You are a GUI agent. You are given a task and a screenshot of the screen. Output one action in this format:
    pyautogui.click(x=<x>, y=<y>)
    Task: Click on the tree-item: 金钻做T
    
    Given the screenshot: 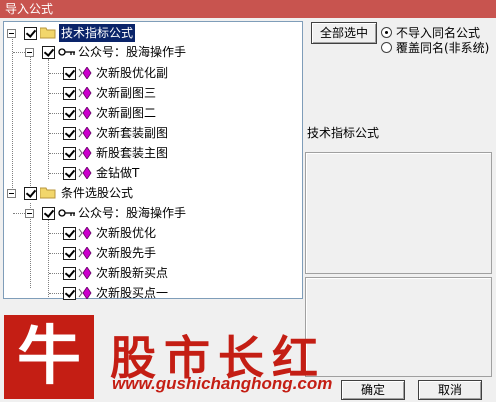 What is the action you would take?
    pyautogui.click(x=153, y=173)
    